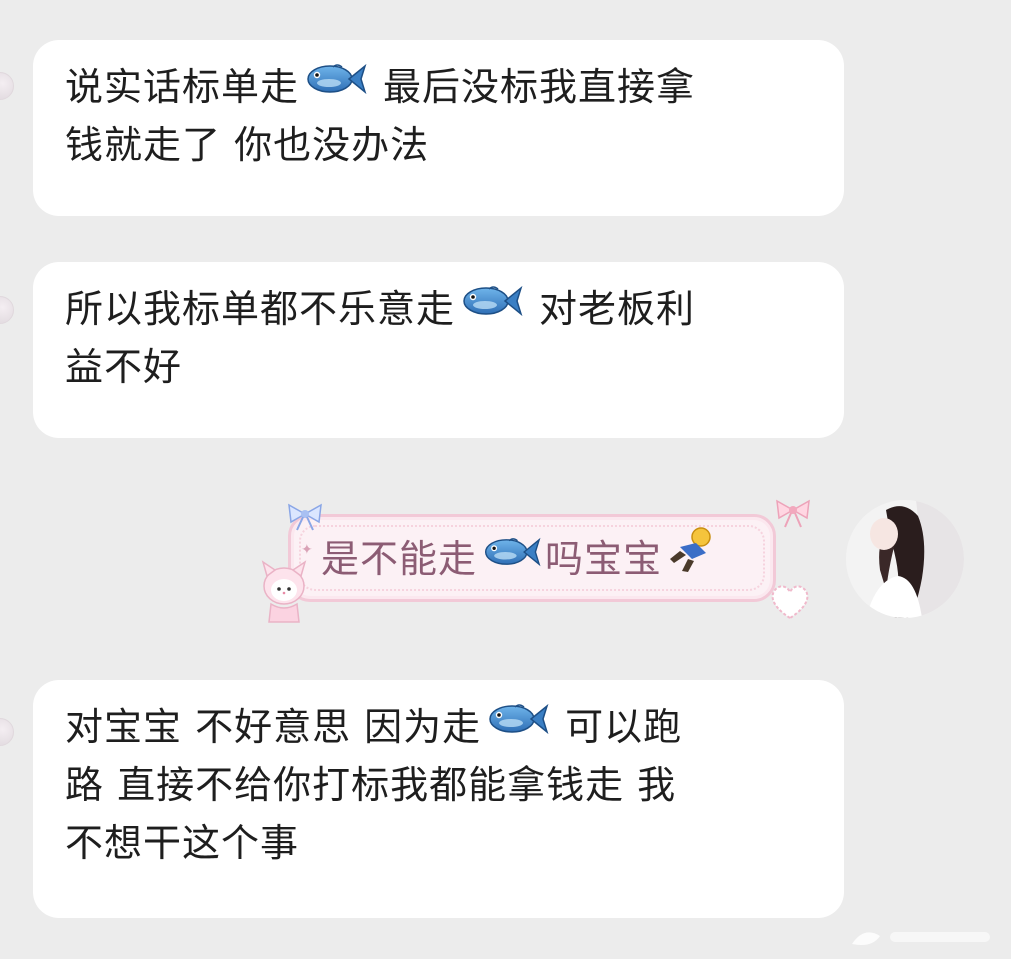 Image resolution: width=1011 pixels, height=959 pixels. Describe the element at coordinates (124, 367) in the screenshot. I see `message-text: 益不好` at that location.